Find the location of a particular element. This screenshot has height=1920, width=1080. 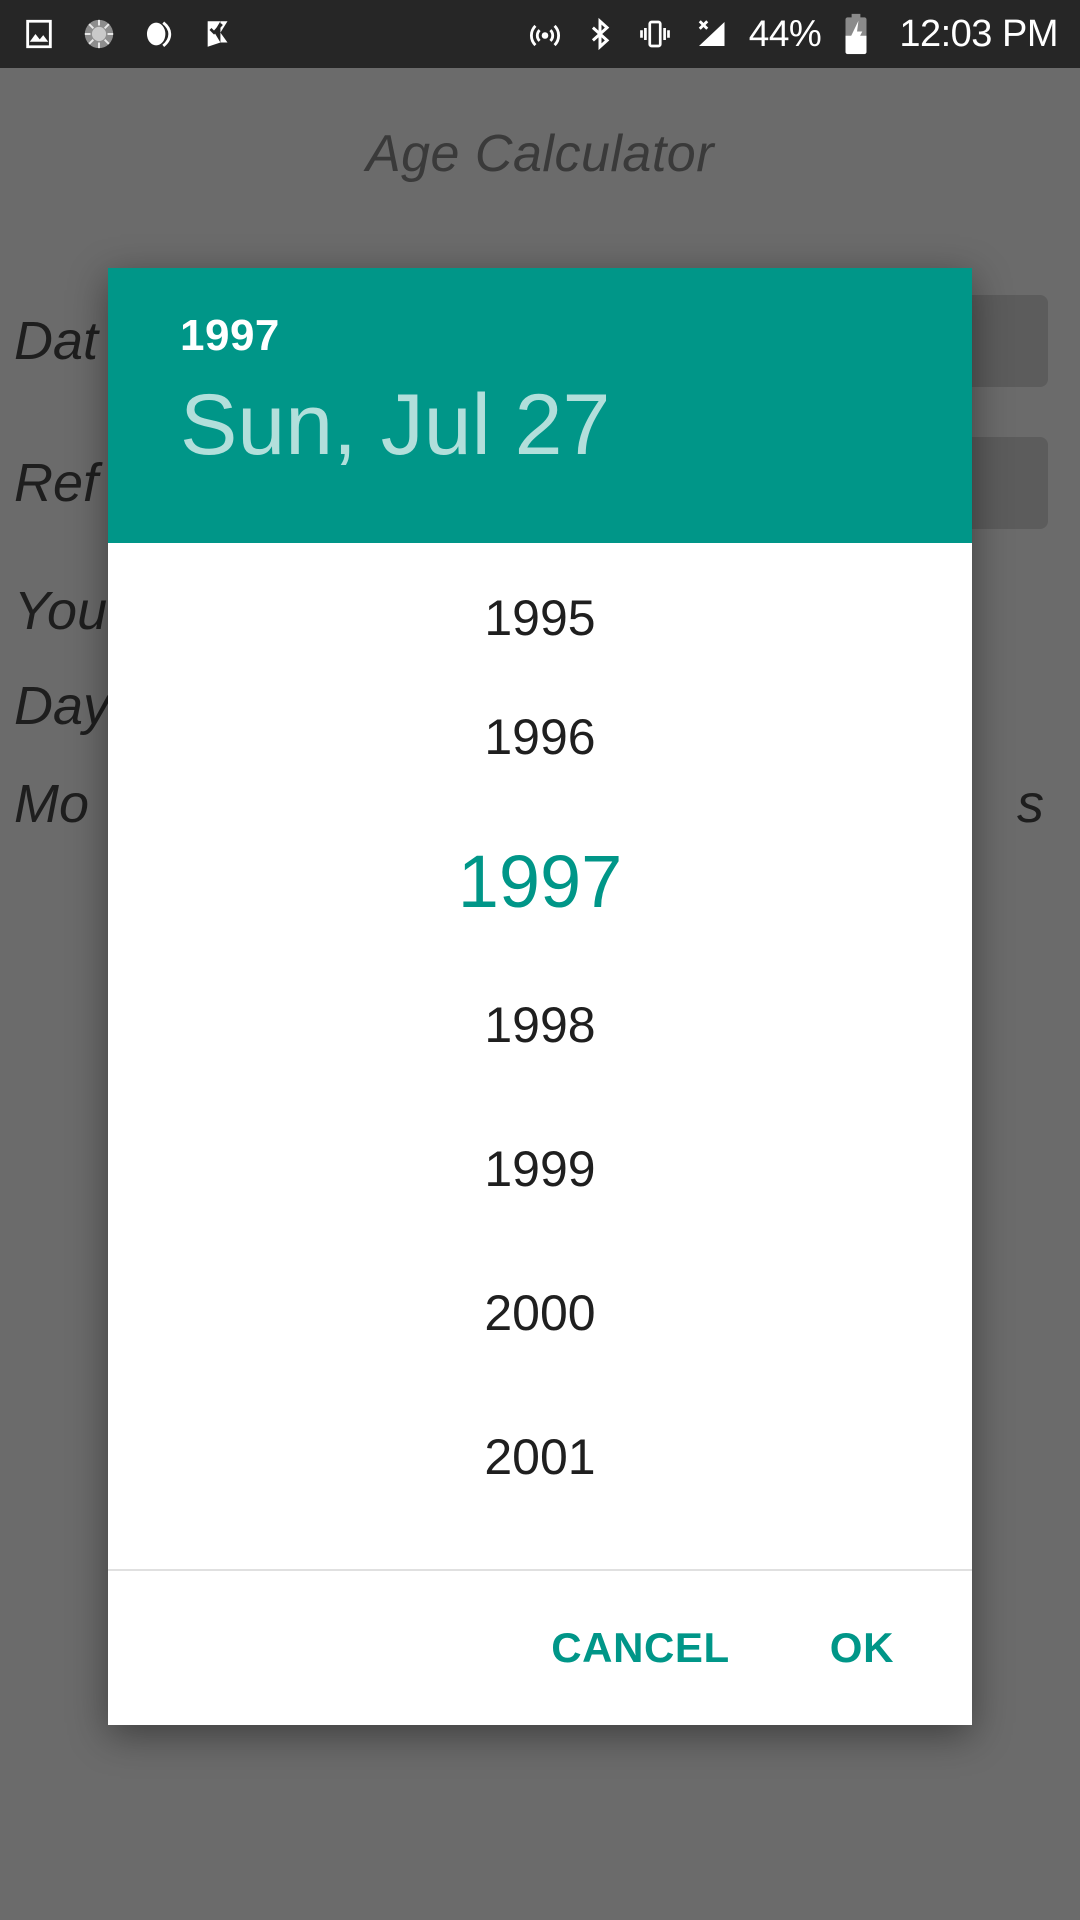

app-row-label: Dat is located at coordinates (56, 341).